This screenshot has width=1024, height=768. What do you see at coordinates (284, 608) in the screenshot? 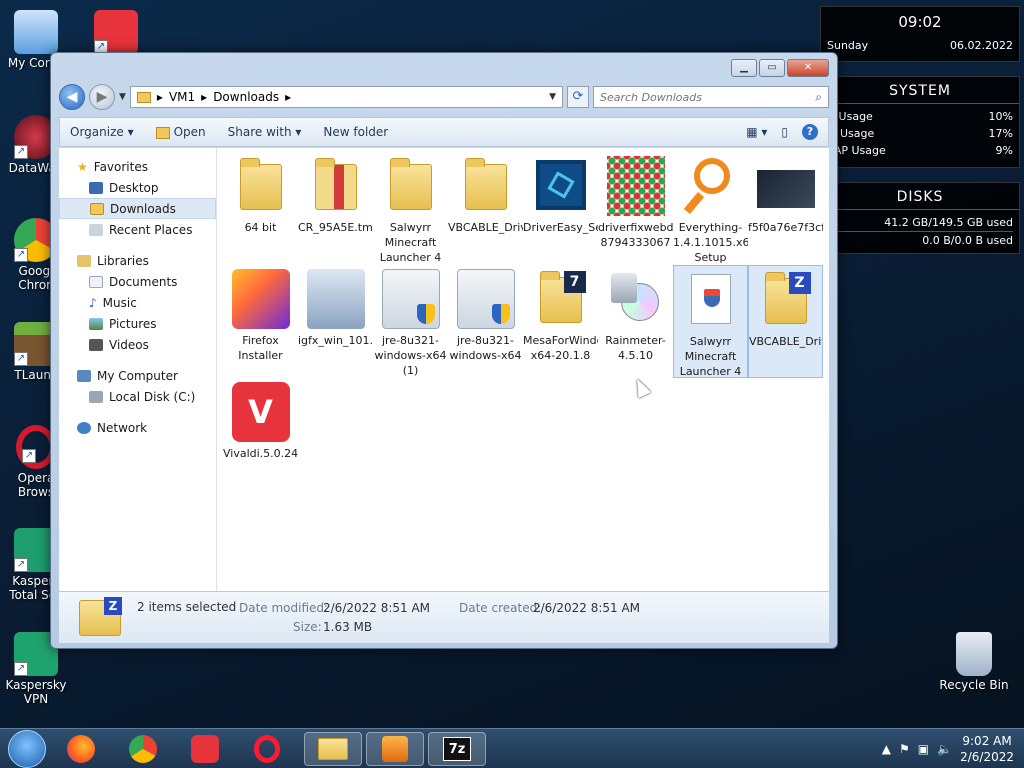
I see `date-modified-label: Date modified:` at bounding box center [284, 608].